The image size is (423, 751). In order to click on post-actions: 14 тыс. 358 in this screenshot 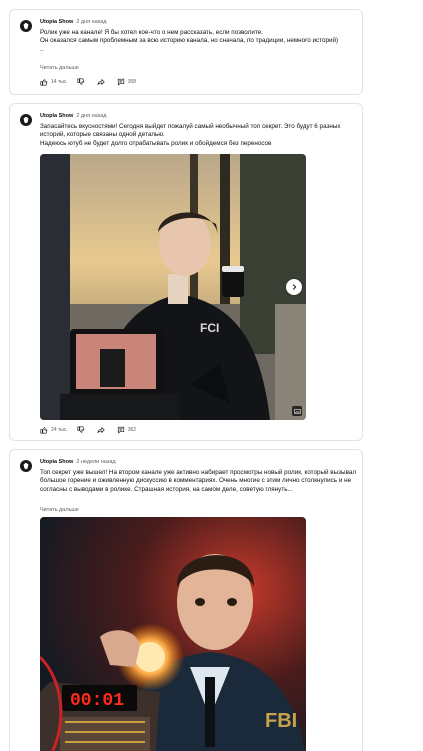, I will do `click(92, 82)`.